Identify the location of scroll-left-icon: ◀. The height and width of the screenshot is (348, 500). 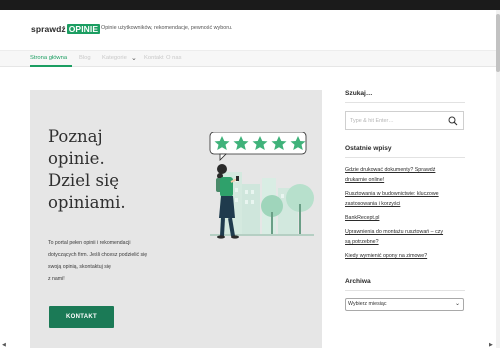
(4, 345).